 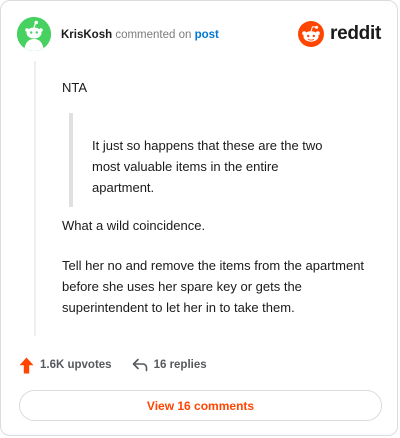 I want to click on comment-header: KrisKosh commented on post reddit, so click(x=199, y=34).